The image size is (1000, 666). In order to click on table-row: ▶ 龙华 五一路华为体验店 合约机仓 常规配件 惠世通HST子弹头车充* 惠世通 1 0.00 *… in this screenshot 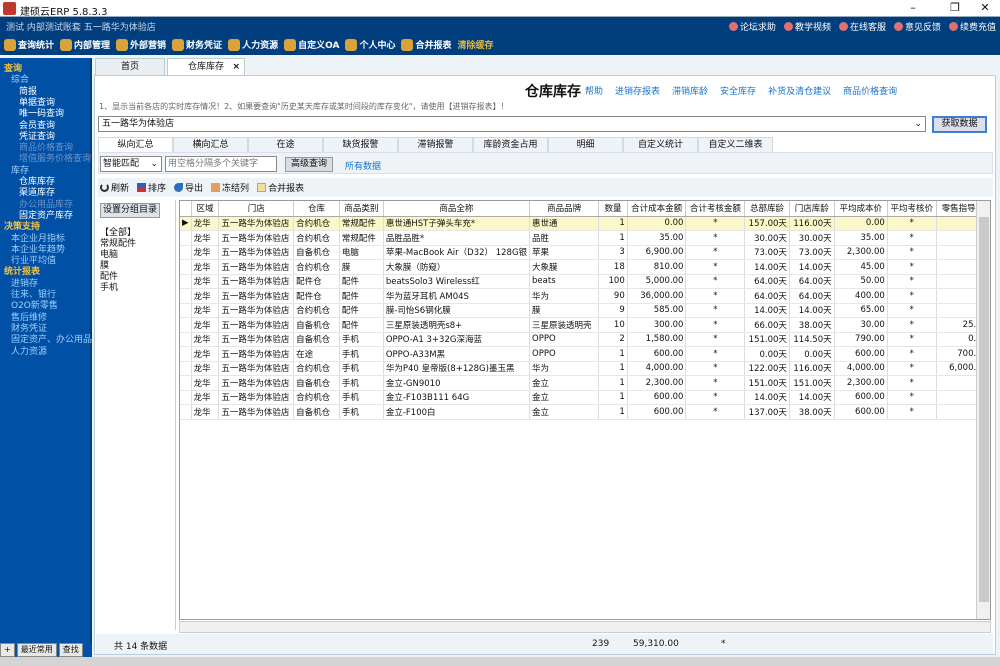, I will do `click(585, 223)`.